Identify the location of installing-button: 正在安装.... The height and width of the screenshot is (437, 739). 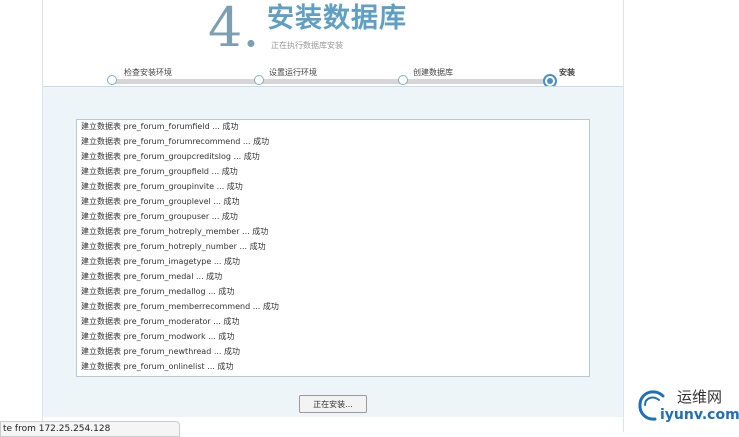
(333, 404).